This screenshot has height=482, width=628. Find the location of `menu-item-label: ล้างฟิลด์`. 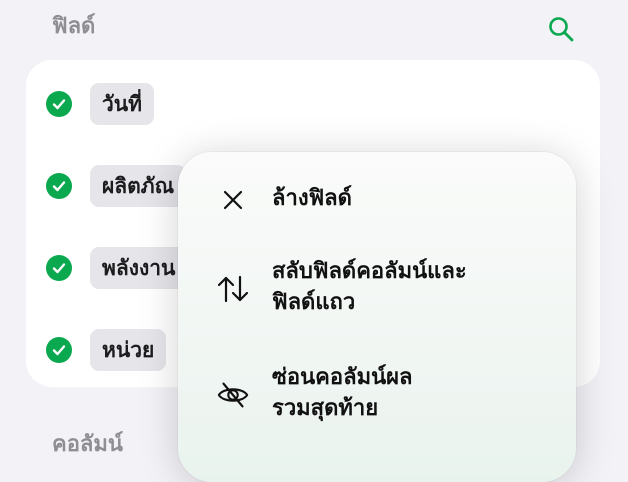

menu-item-label: ล้างฟิลด์ is located at coordinates (312, 198).